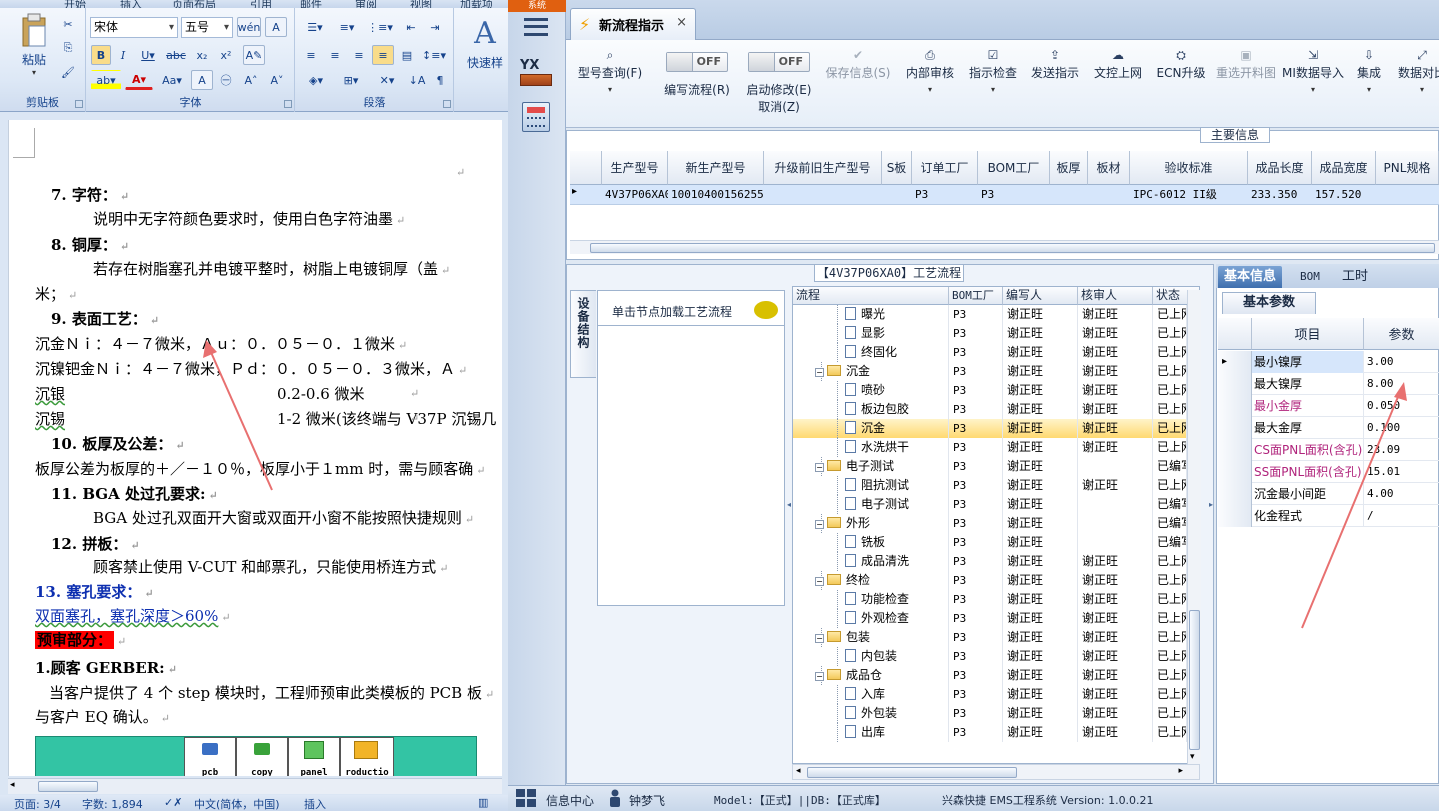 Image resolution: width=1439 pixels, height=811 pixels. Describe the element at coordinates (993, 84) in the screenshot. I see `toolbar-button-5: ☑ 指示检查 ▾` at that location.